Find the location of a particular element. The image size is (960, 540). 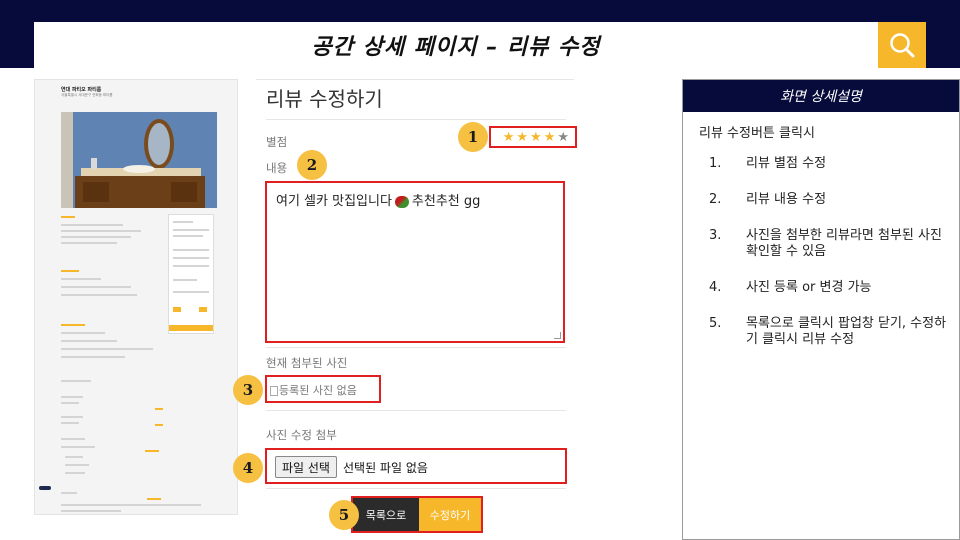

broken-image-icon is located at coordinates (274, 391).